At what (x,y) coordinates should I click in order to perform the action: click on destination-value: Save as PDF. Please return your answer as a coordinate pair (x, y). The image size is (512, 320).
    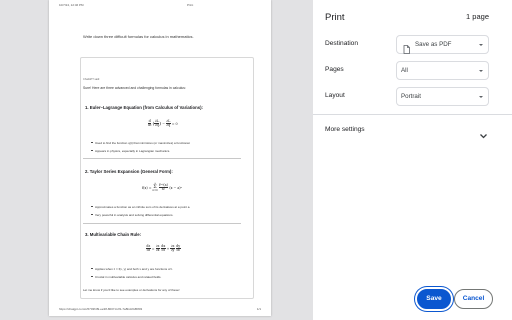
    Looking at the image, I should click on (433, 44).